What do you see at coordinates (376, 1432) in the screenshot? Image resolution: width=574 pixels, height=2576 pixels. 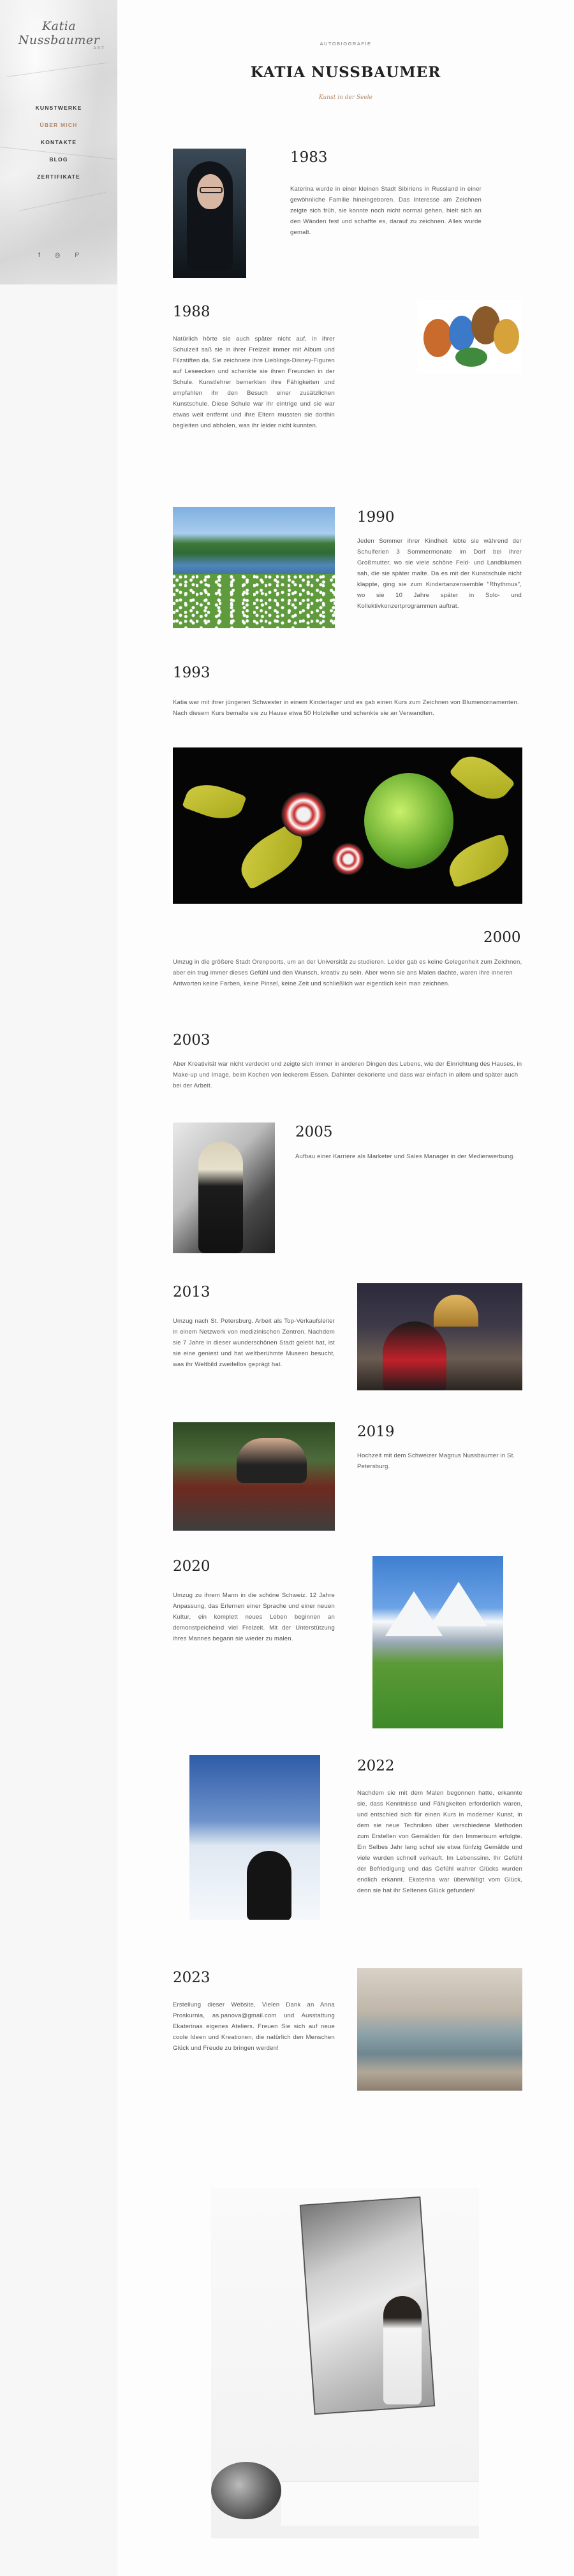 I see `year-heading: 2019` at bounding box center [376, 1432].